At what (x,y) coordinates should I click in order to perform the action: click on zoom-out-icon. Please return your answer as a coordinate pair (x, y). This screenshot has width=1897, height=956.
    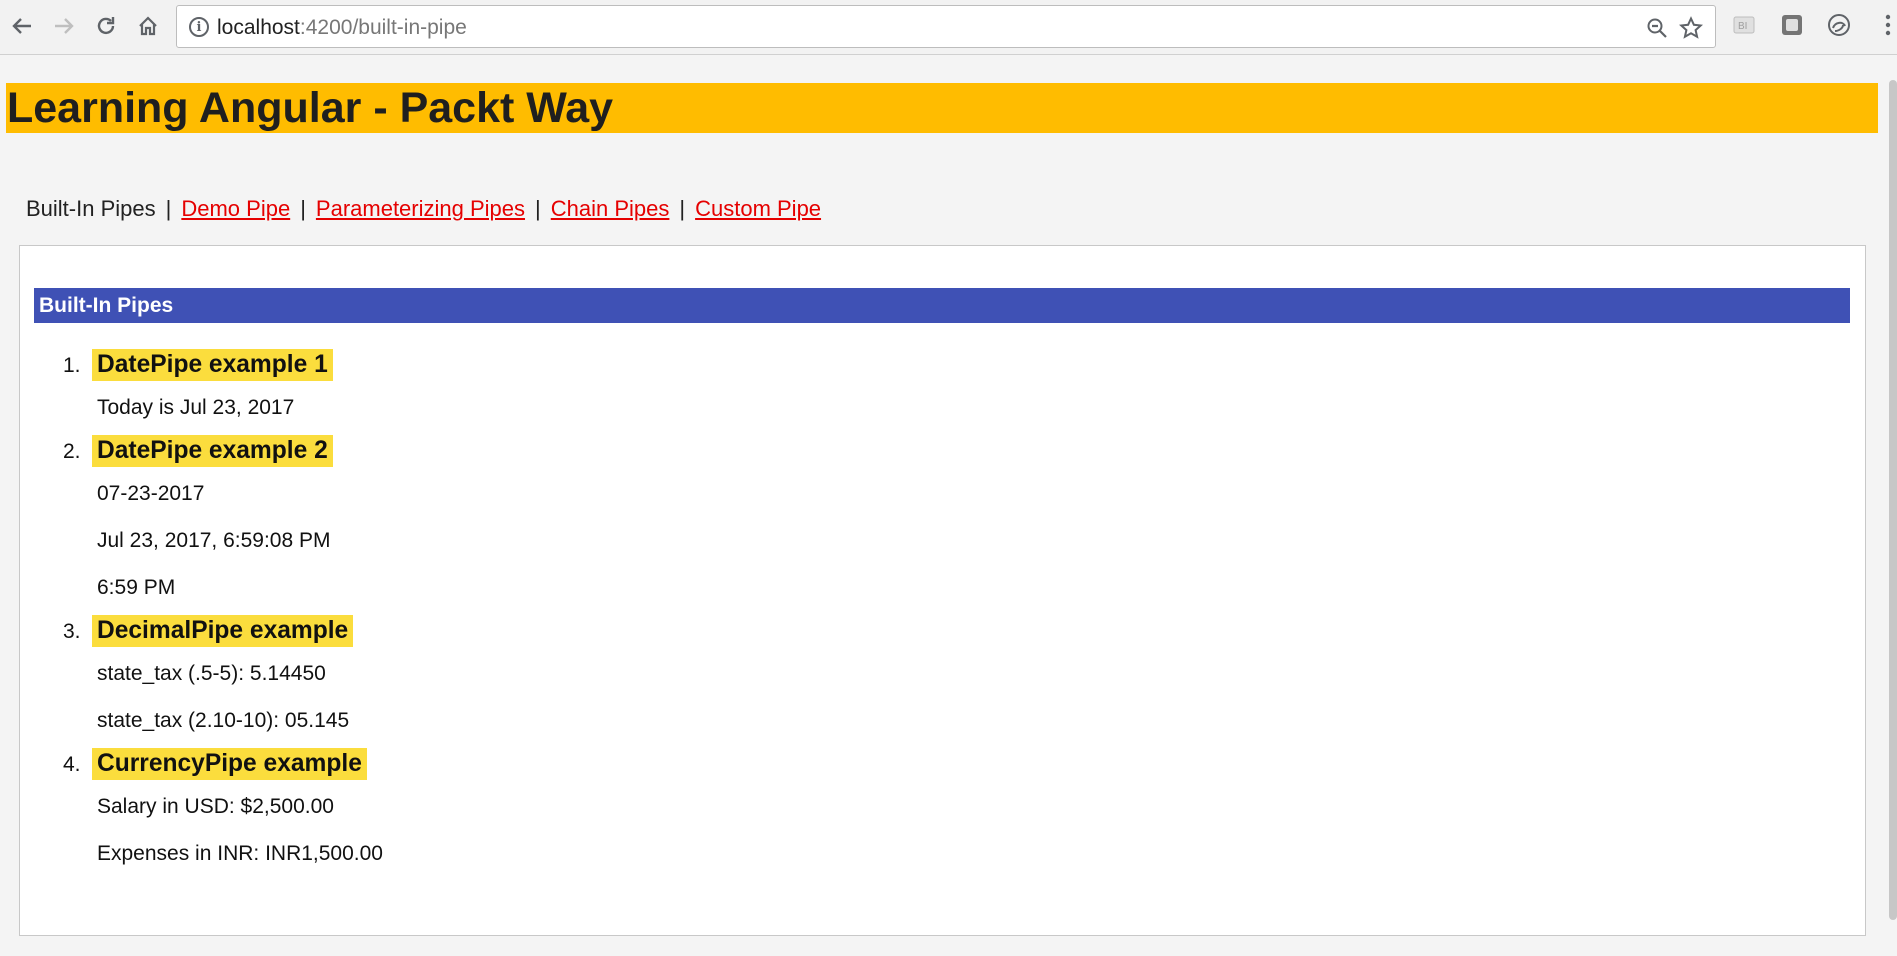
    Looking at the image, I should click on (1657, 28).